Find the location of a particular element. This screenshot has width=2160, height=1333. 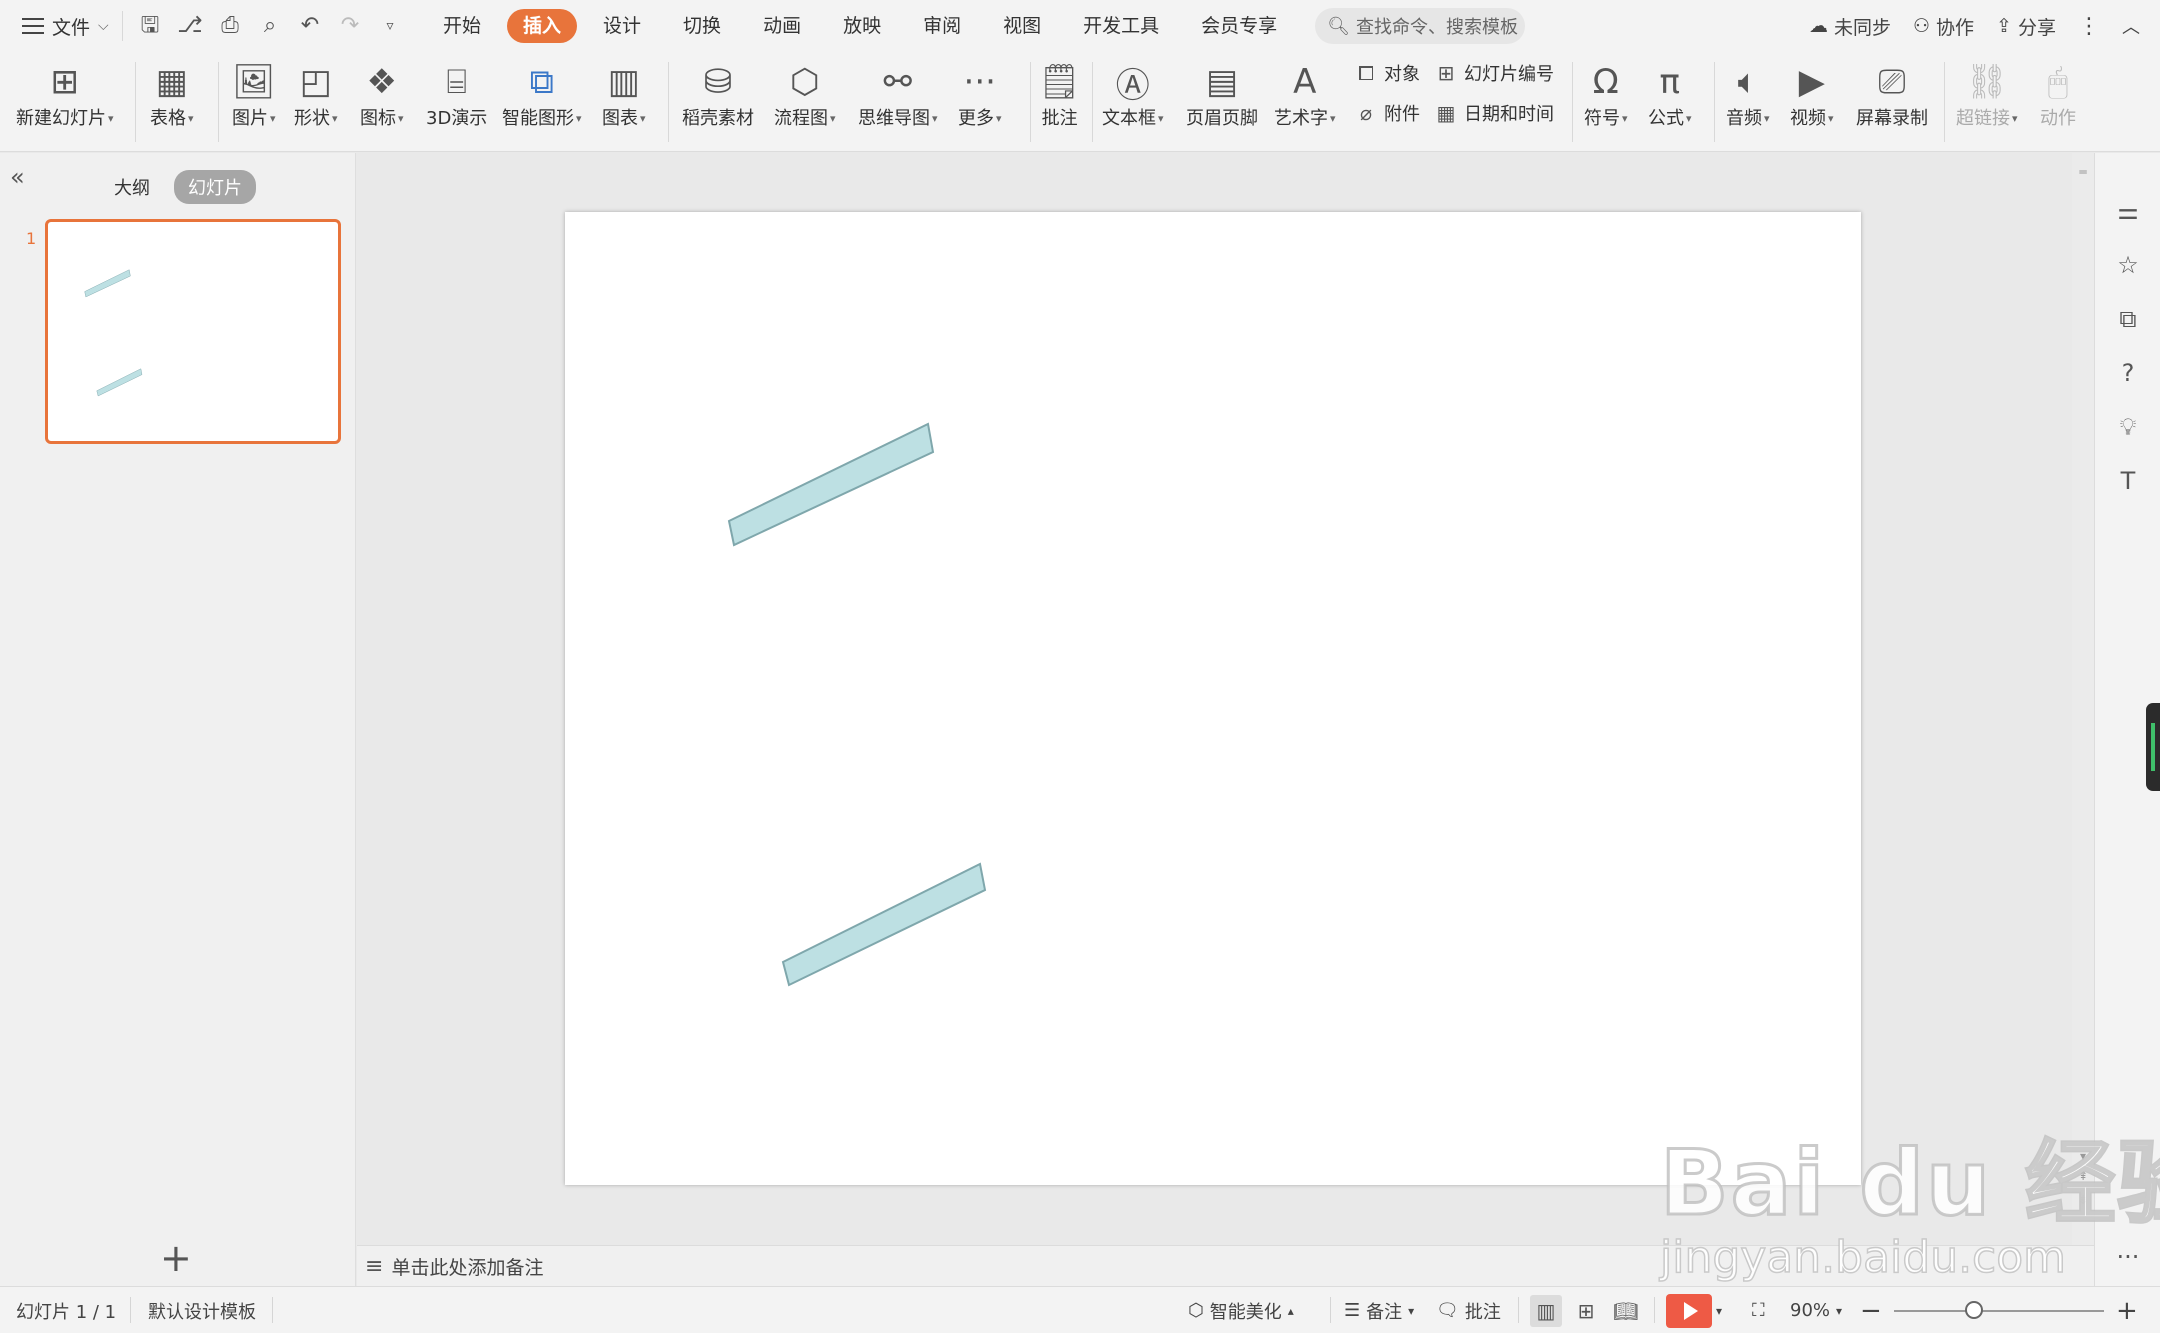

formula-button: π 公式 is located at coordinates (1670, 102).